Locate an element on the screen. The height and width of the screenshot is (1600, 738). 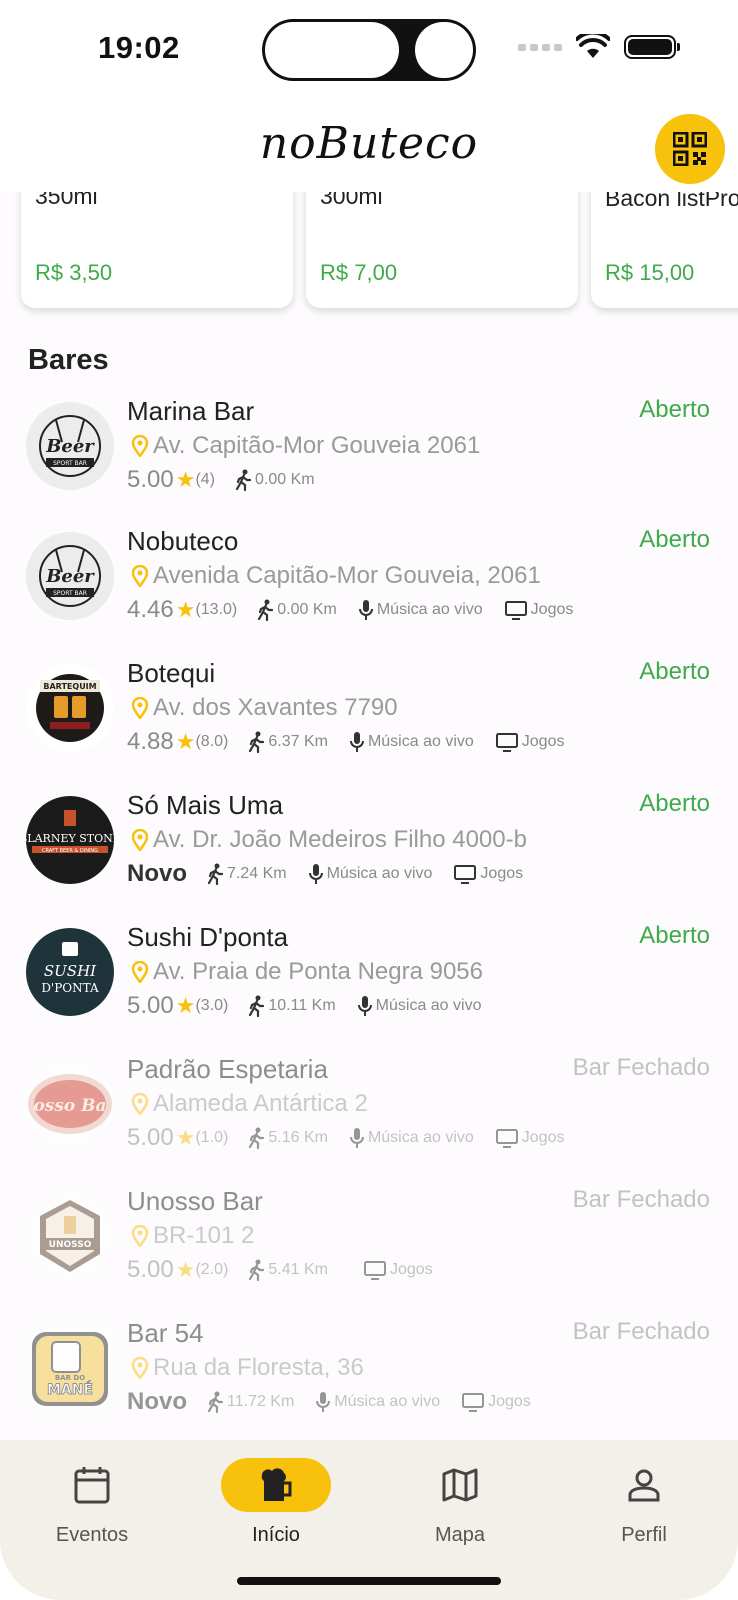
bar-address-text: Avenida Capitão-Mor Gouveia, 2061 is located at coordinates (347, 575).